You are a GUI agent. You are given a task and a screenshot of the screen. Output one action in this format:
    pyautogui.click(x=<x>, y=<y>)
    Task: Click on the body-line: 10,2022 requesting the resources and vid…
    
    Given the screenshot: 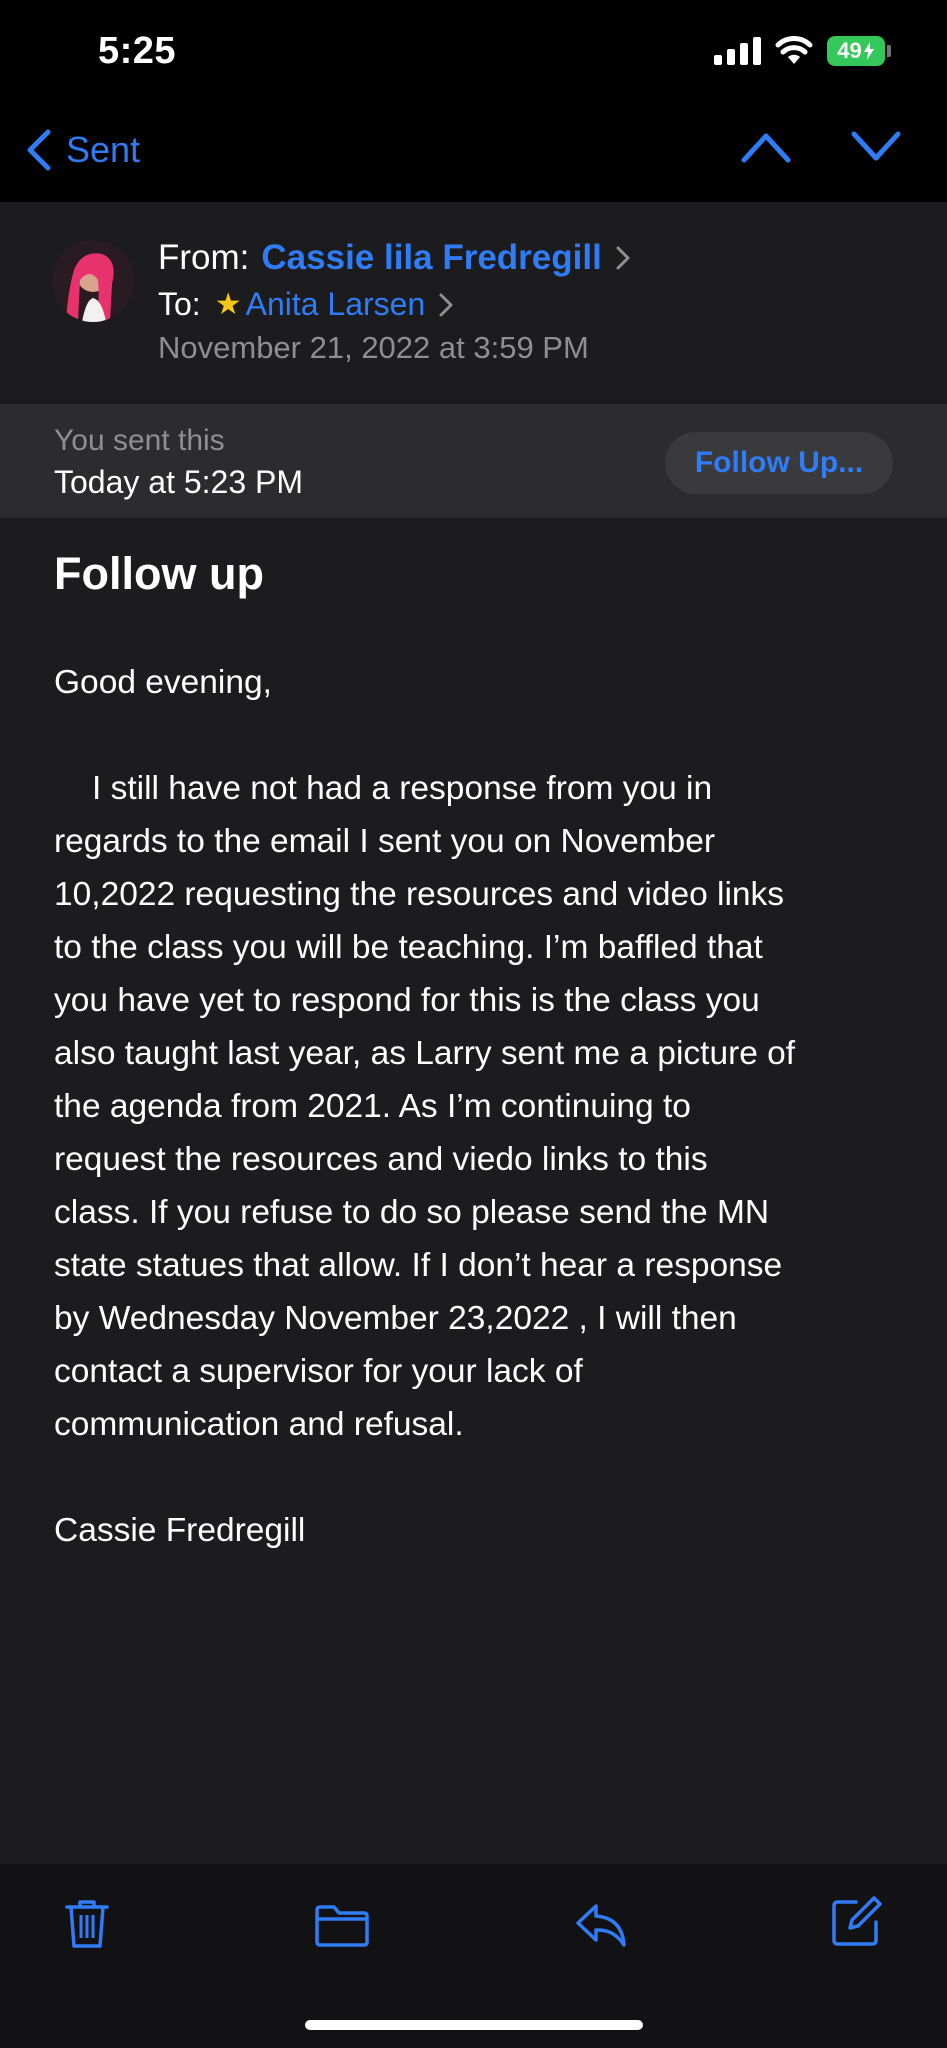 What is the action you would take?
    pyautogui.click(x=419, y=894)
    